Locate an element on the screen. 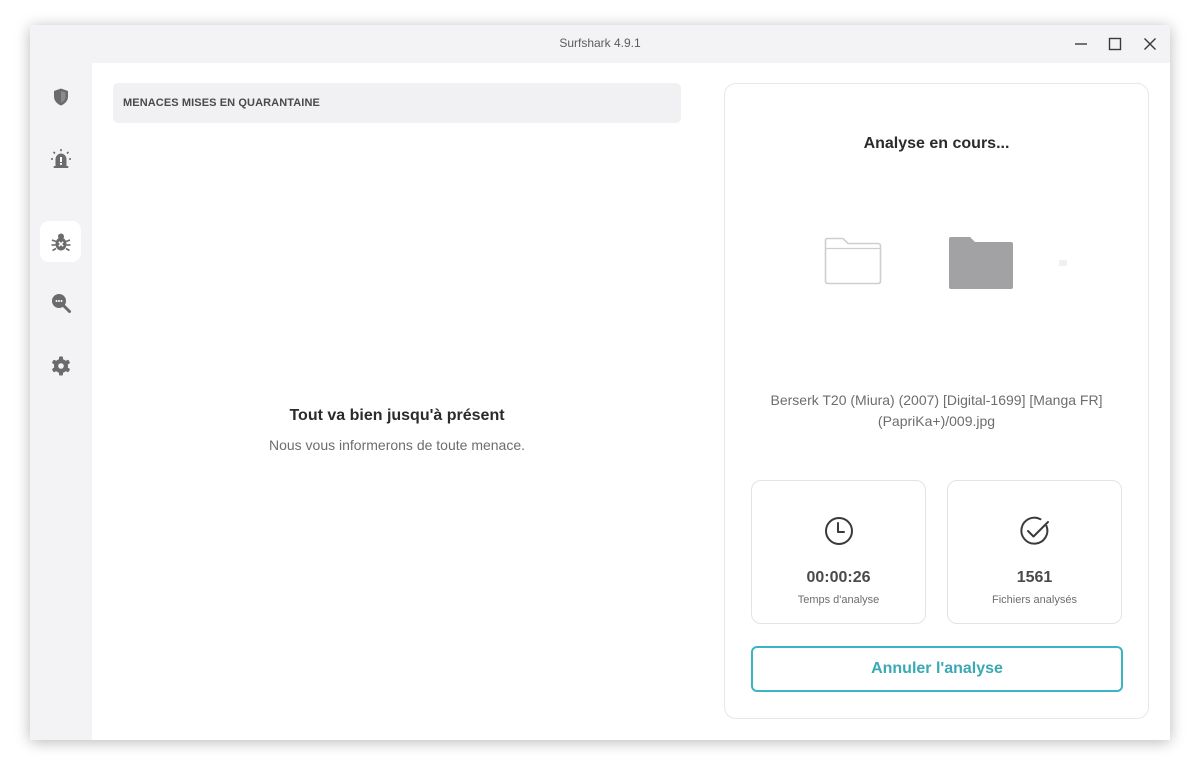 Image resolution: width=1200 pixels, height=776 pixels. title-bar: Surfshark 4.9.1 is located at coordinates (600, 44).